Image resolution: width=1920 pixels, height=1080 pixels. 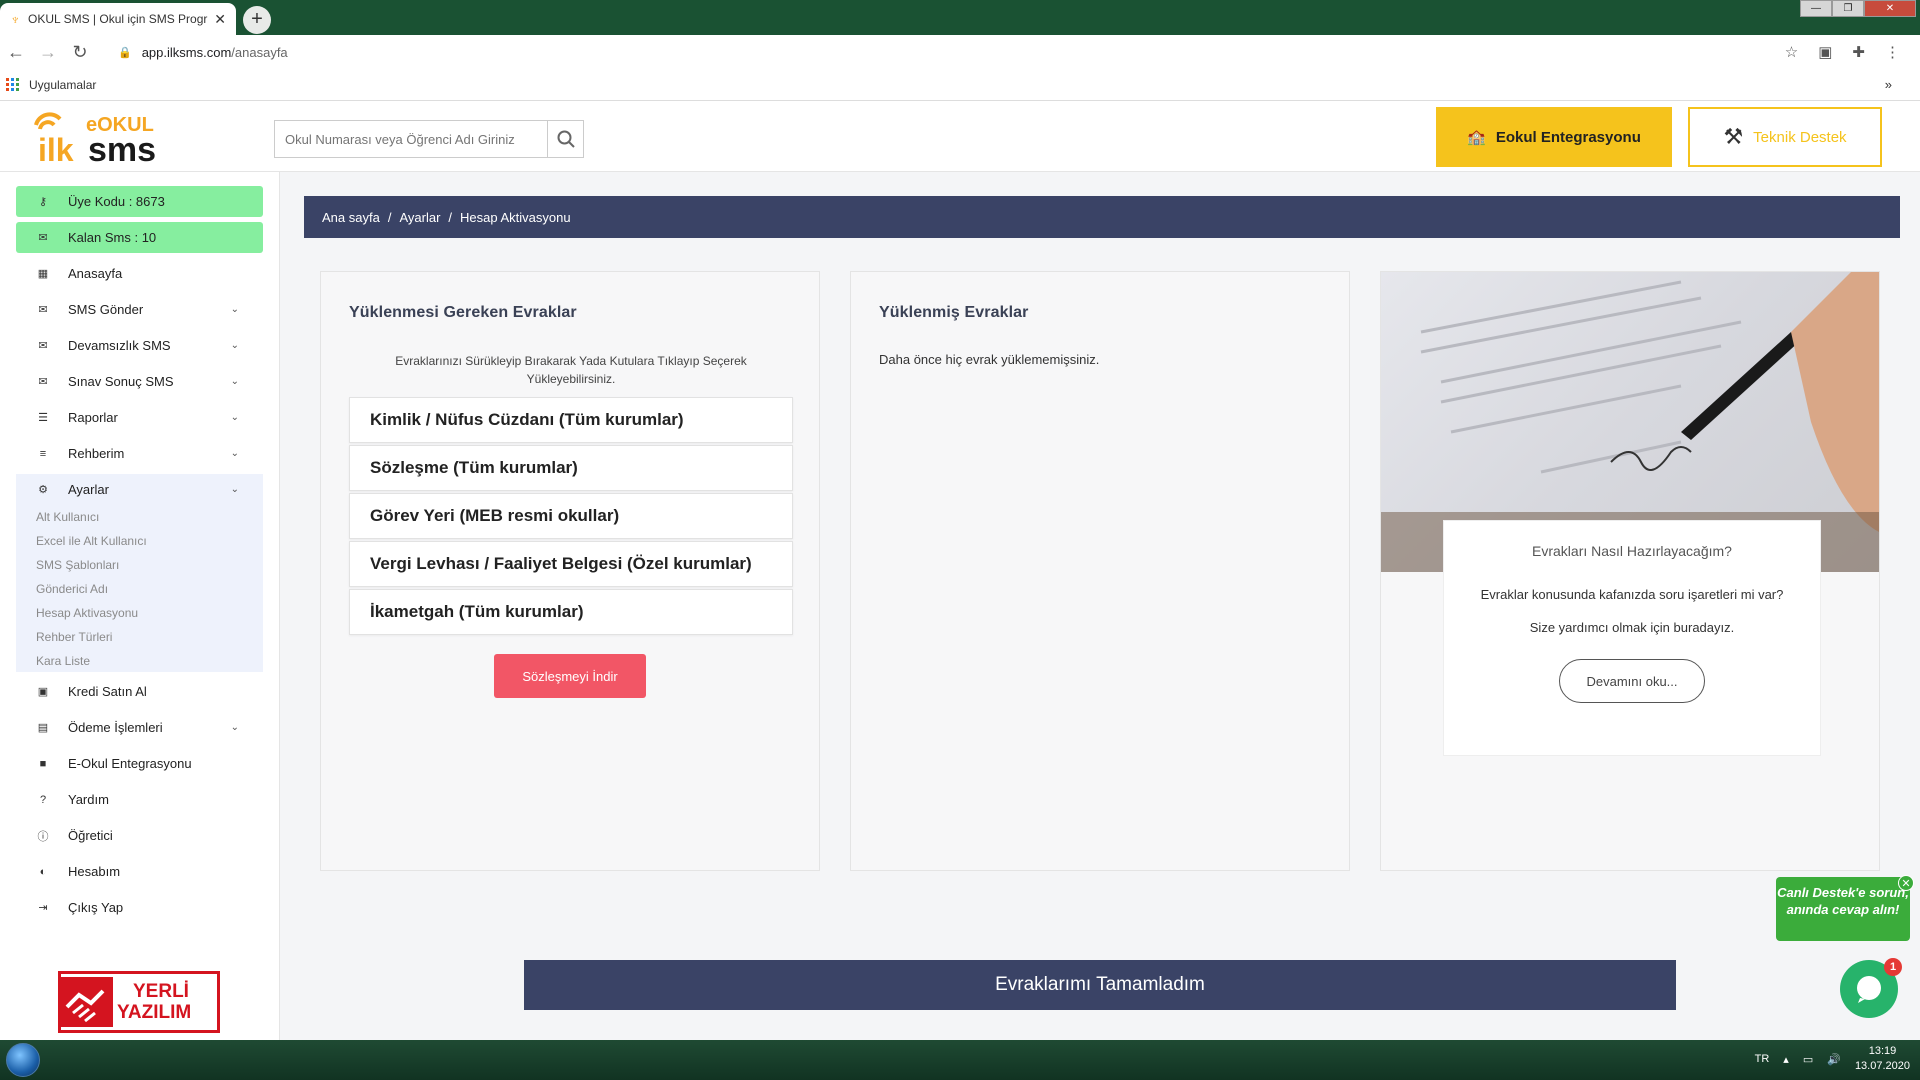 What do you see at coordinates (43, 202) in the screenshot?
I see `key-icon: ⚷` at bounding box center [43, 202].